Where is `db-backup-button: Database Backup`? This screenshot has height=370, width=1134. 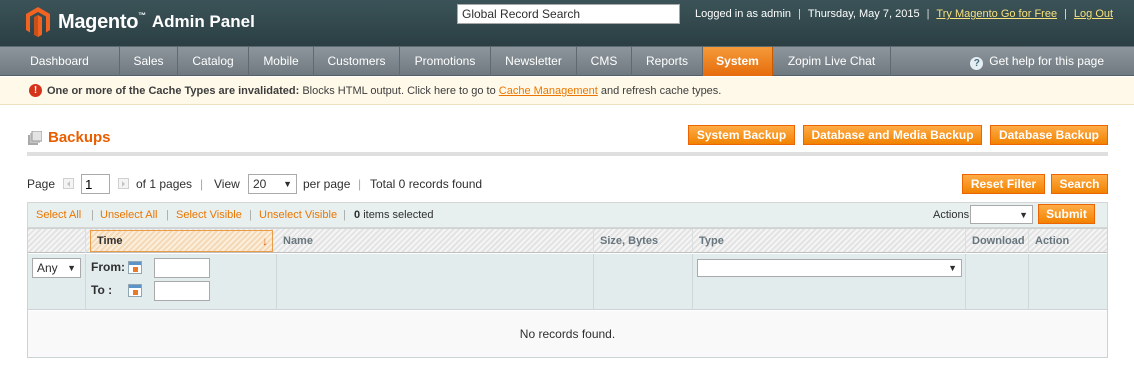
db-backup-button: Database Backup is located at coordinates (1049, 135).